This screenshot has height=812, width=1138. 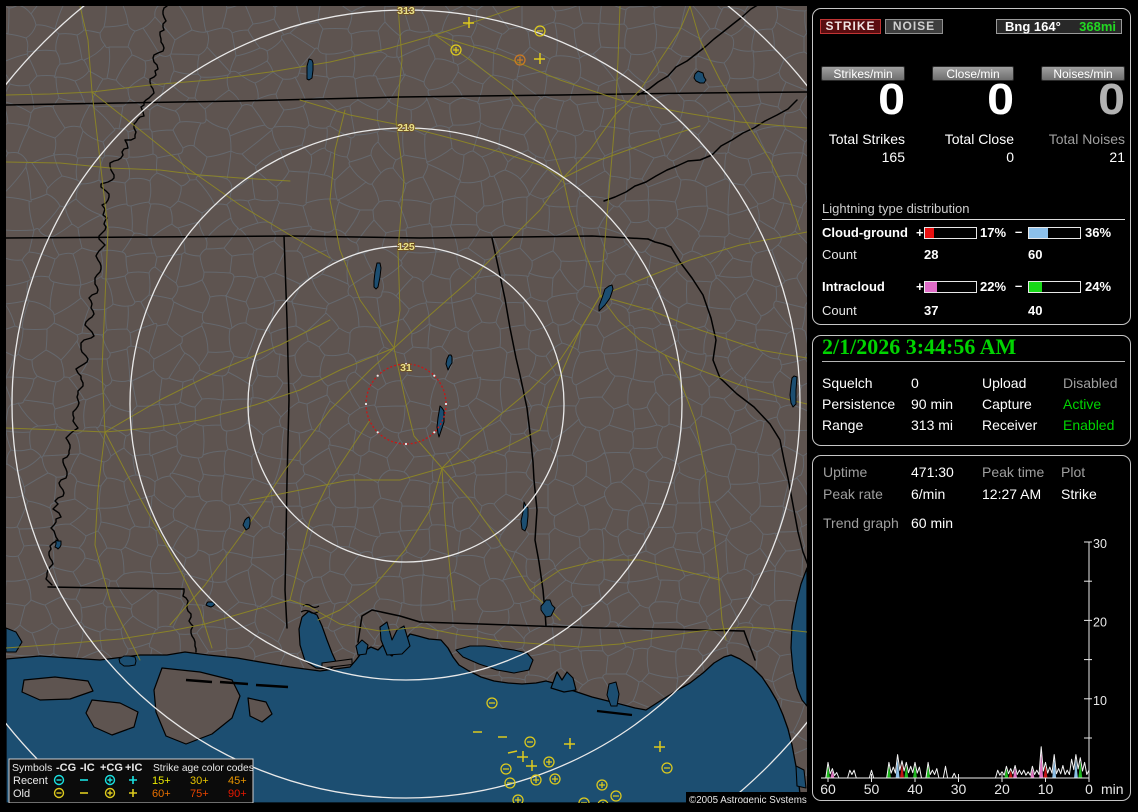 I want to click on svg-text: 31, so click(x=406, y=368).